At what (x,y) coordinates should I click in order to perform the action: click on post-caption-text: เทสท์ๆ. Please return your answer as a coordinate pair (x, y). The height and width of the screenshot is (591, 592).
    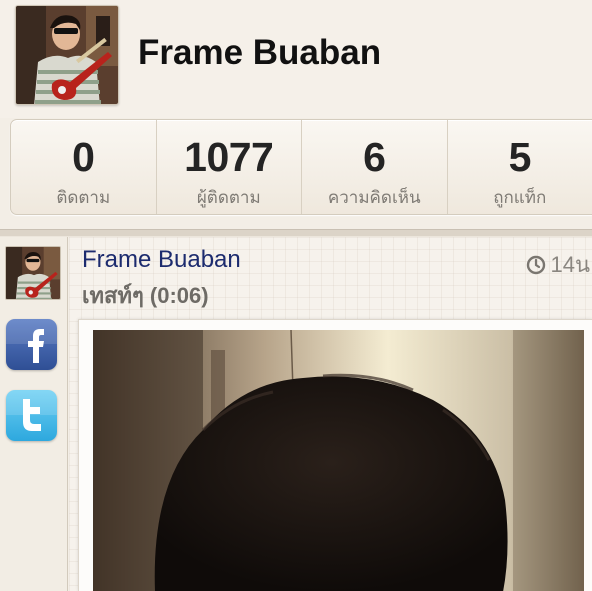
    Looking at the image, I should click on (113, 295).